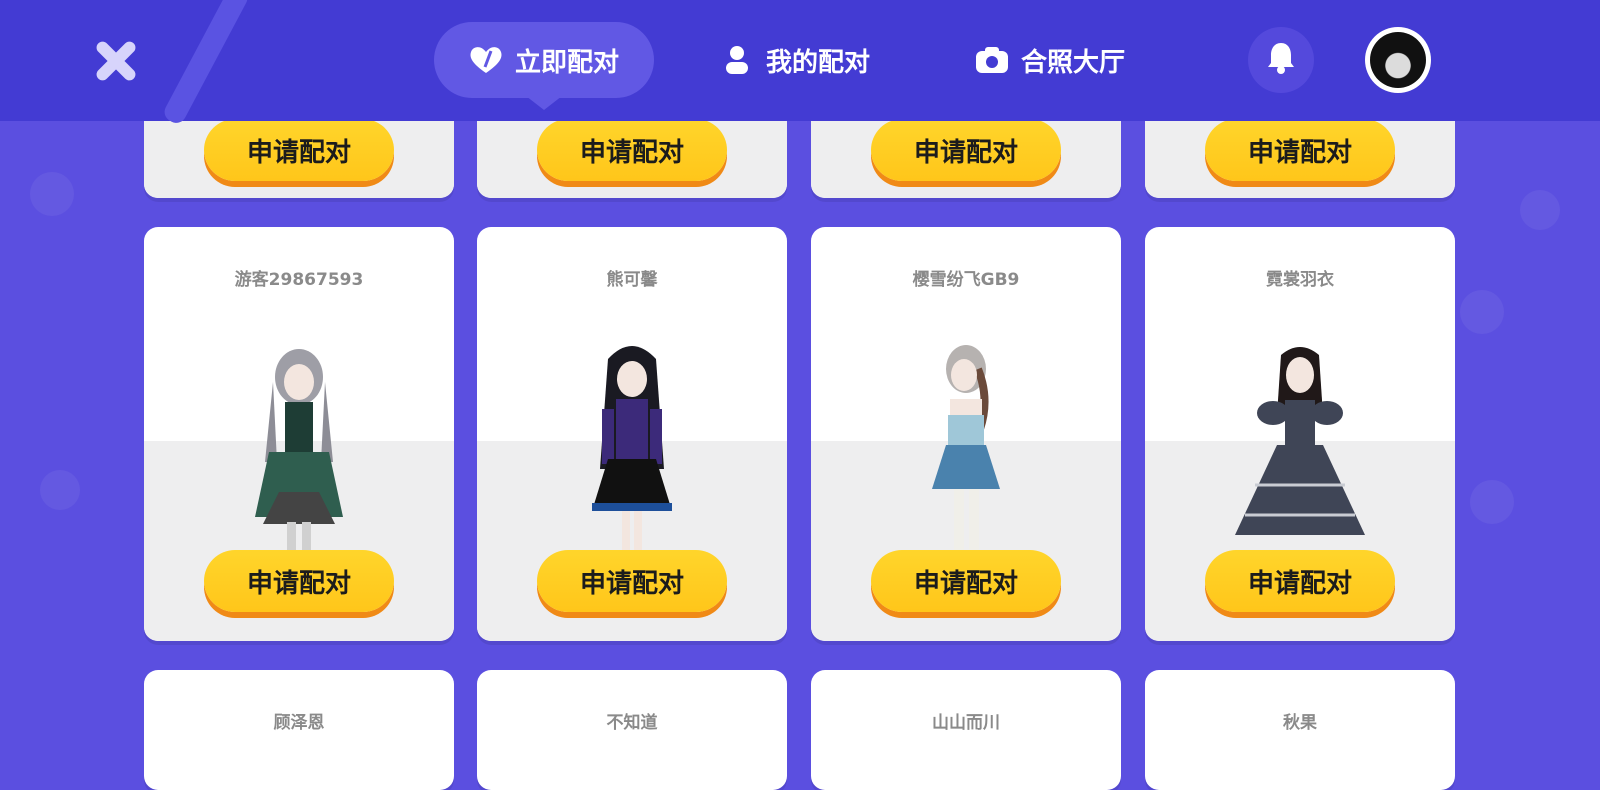  I want to click on avatar-image, so click(1398, 60).